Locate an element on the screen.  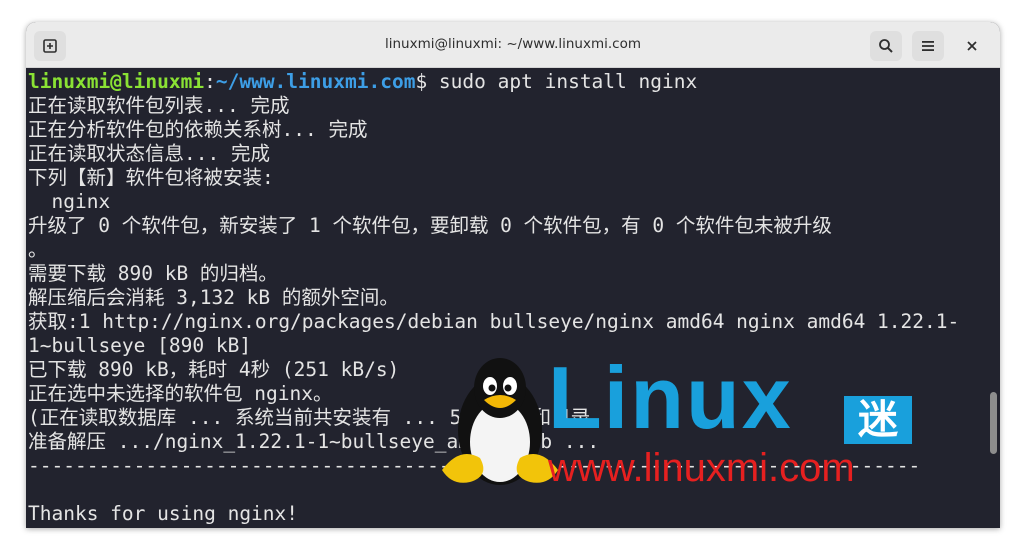
scrollbar is located at coordinates (993, 298).